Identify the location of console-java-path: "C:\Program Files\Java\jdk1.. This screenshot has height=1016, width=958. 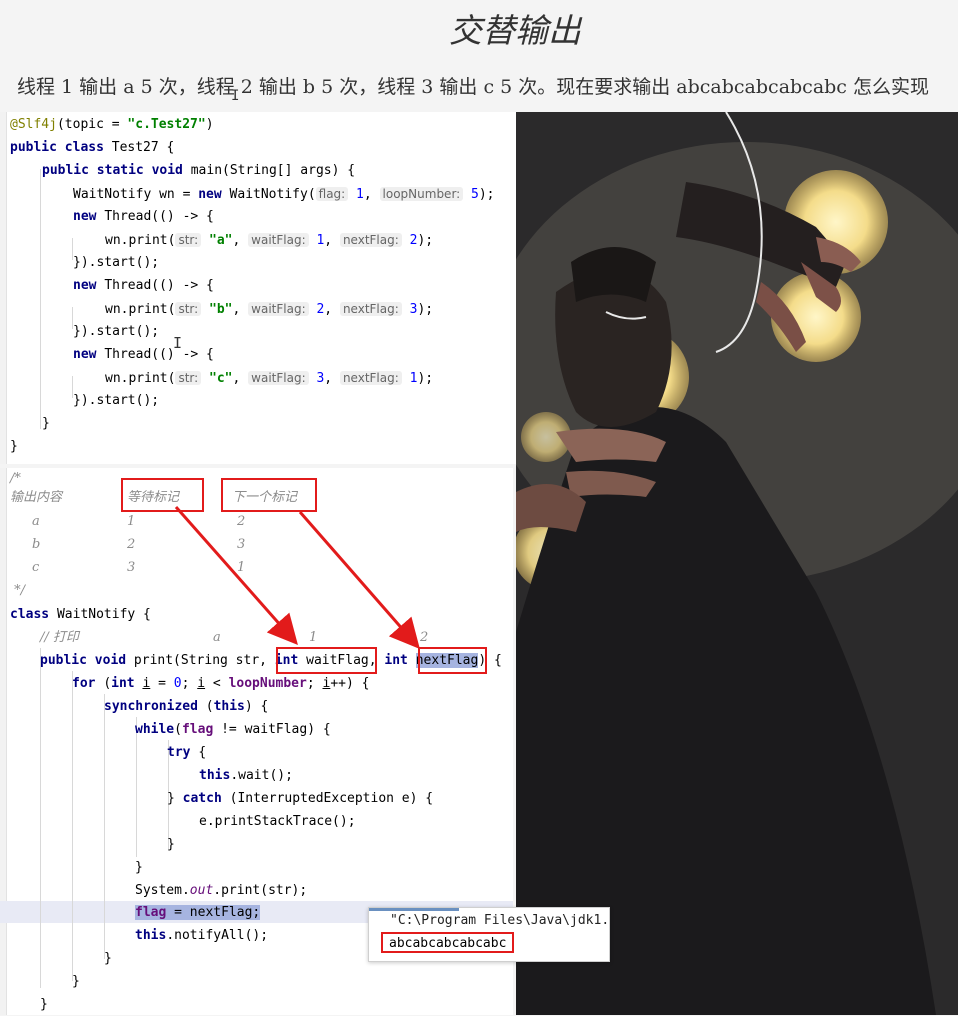
(500, 920).